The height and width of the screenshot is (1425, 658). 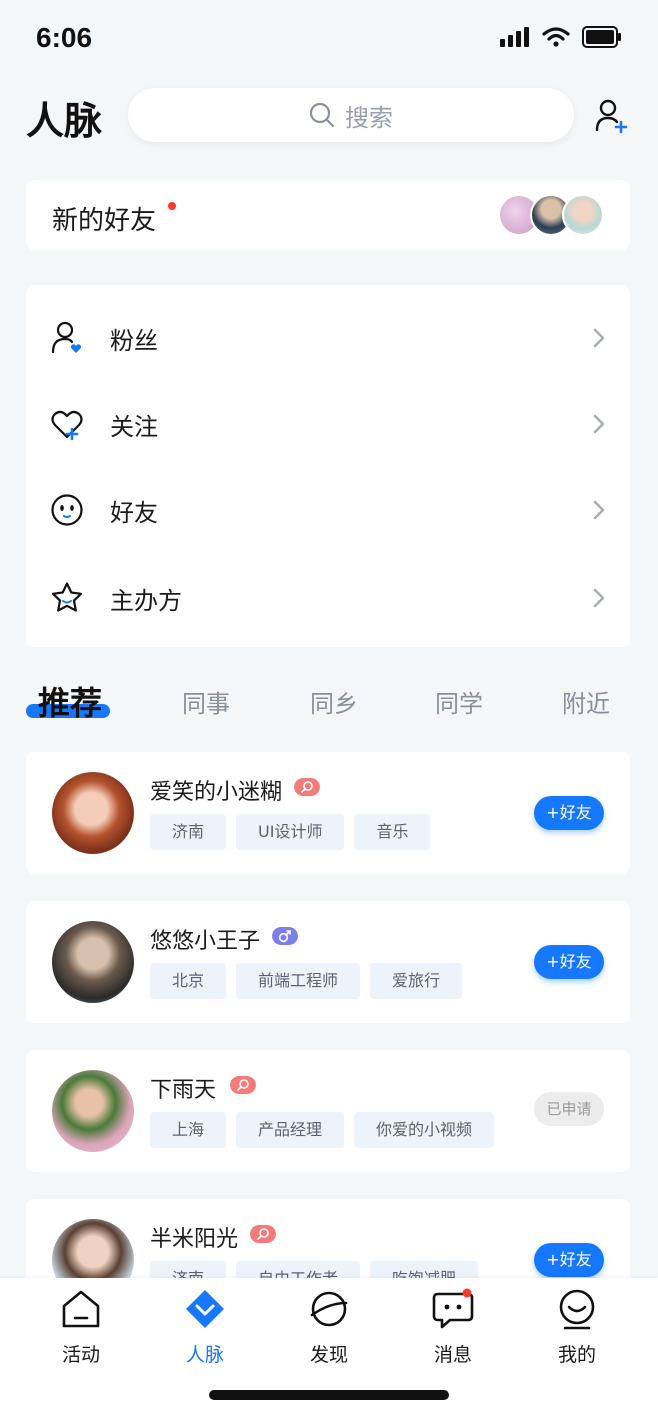 I want to click on search-icon, so click(x=322, y=115).